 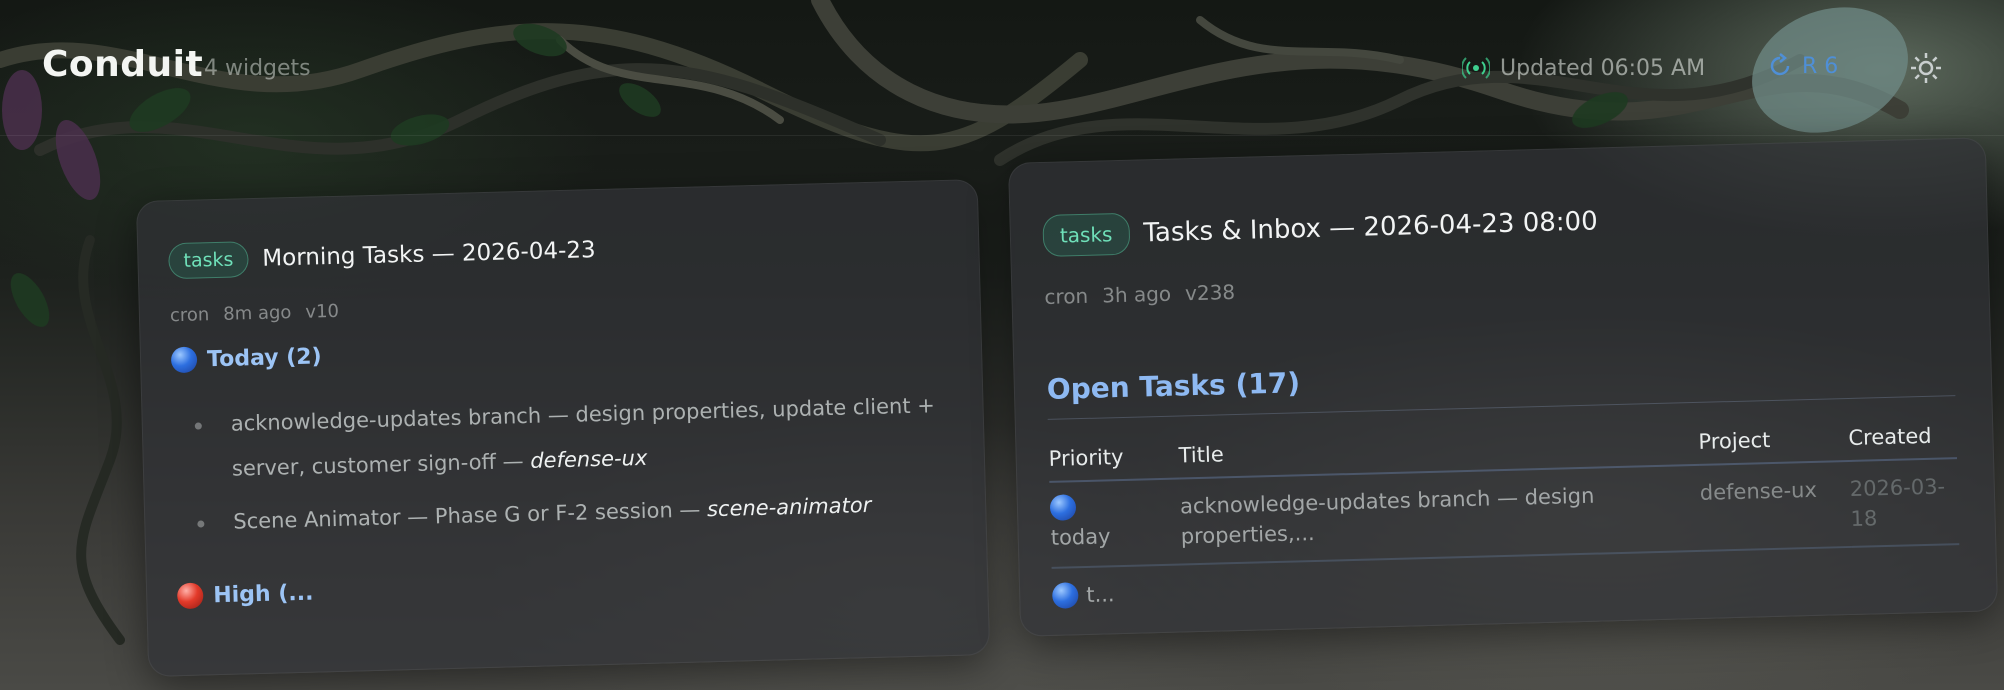 I want to click on project-cell, so click(x=1776, y=576).